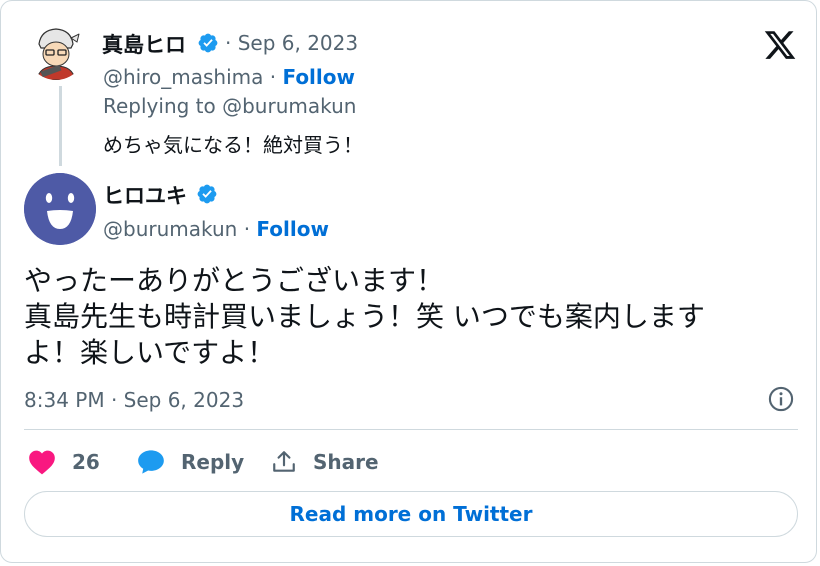 Image resolution: width=820 pixels, height=566 pixels. I want to click on divider, so click(411, 429).